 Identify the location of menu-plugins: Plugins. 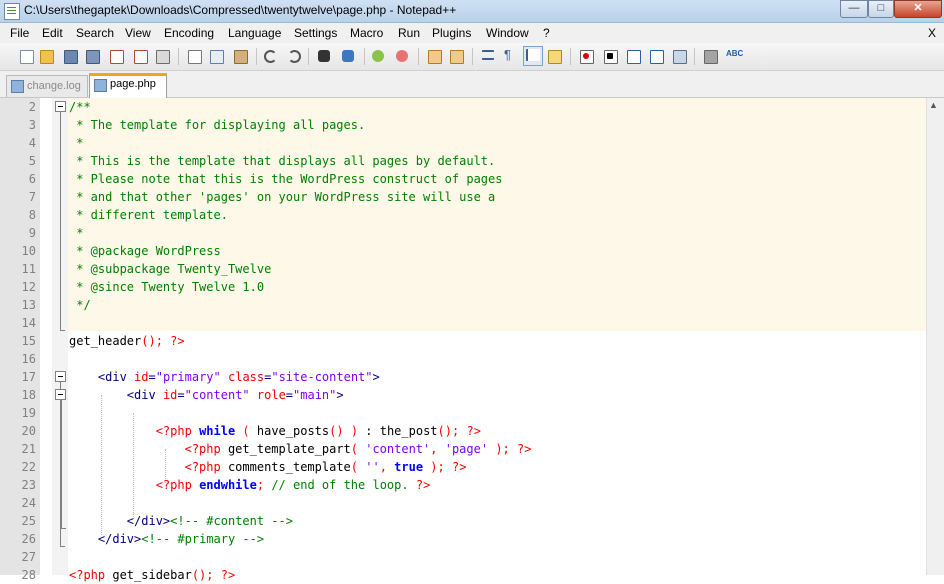
(451, 33).